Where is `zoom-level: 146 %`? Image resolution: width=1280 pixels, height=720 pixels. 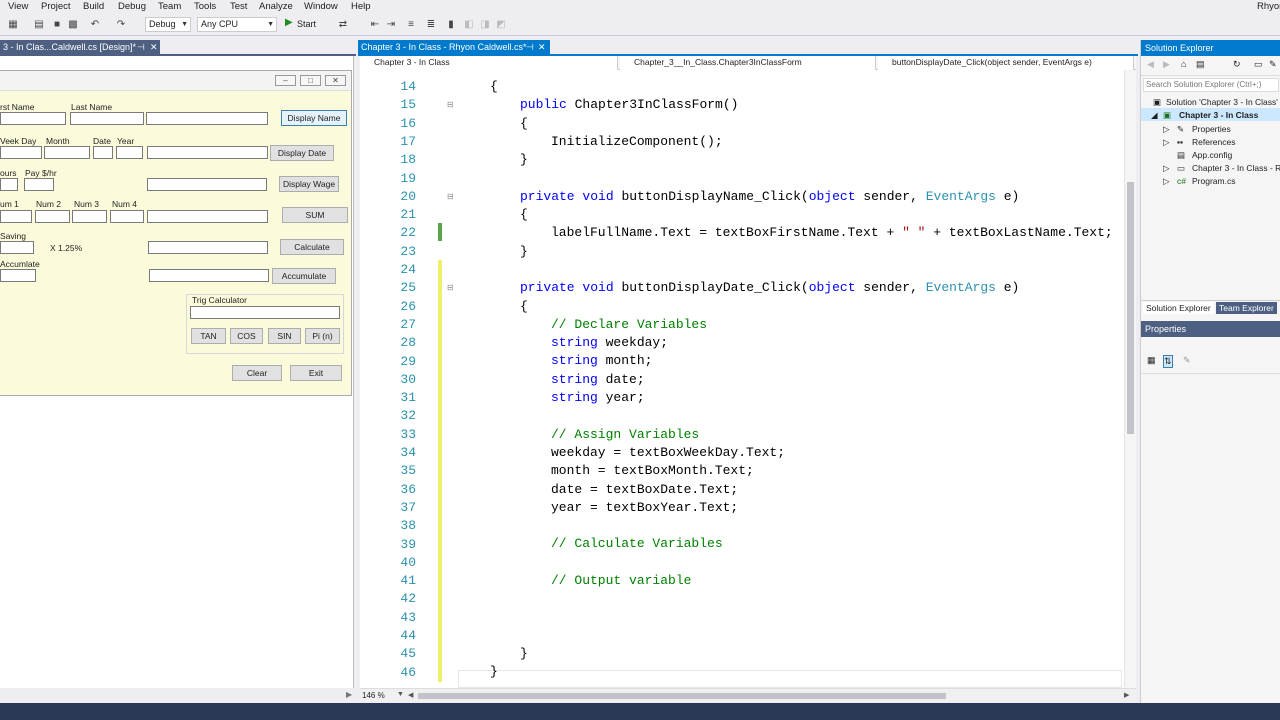 zoom-level: 146 % is located at coordinates (373, 695).